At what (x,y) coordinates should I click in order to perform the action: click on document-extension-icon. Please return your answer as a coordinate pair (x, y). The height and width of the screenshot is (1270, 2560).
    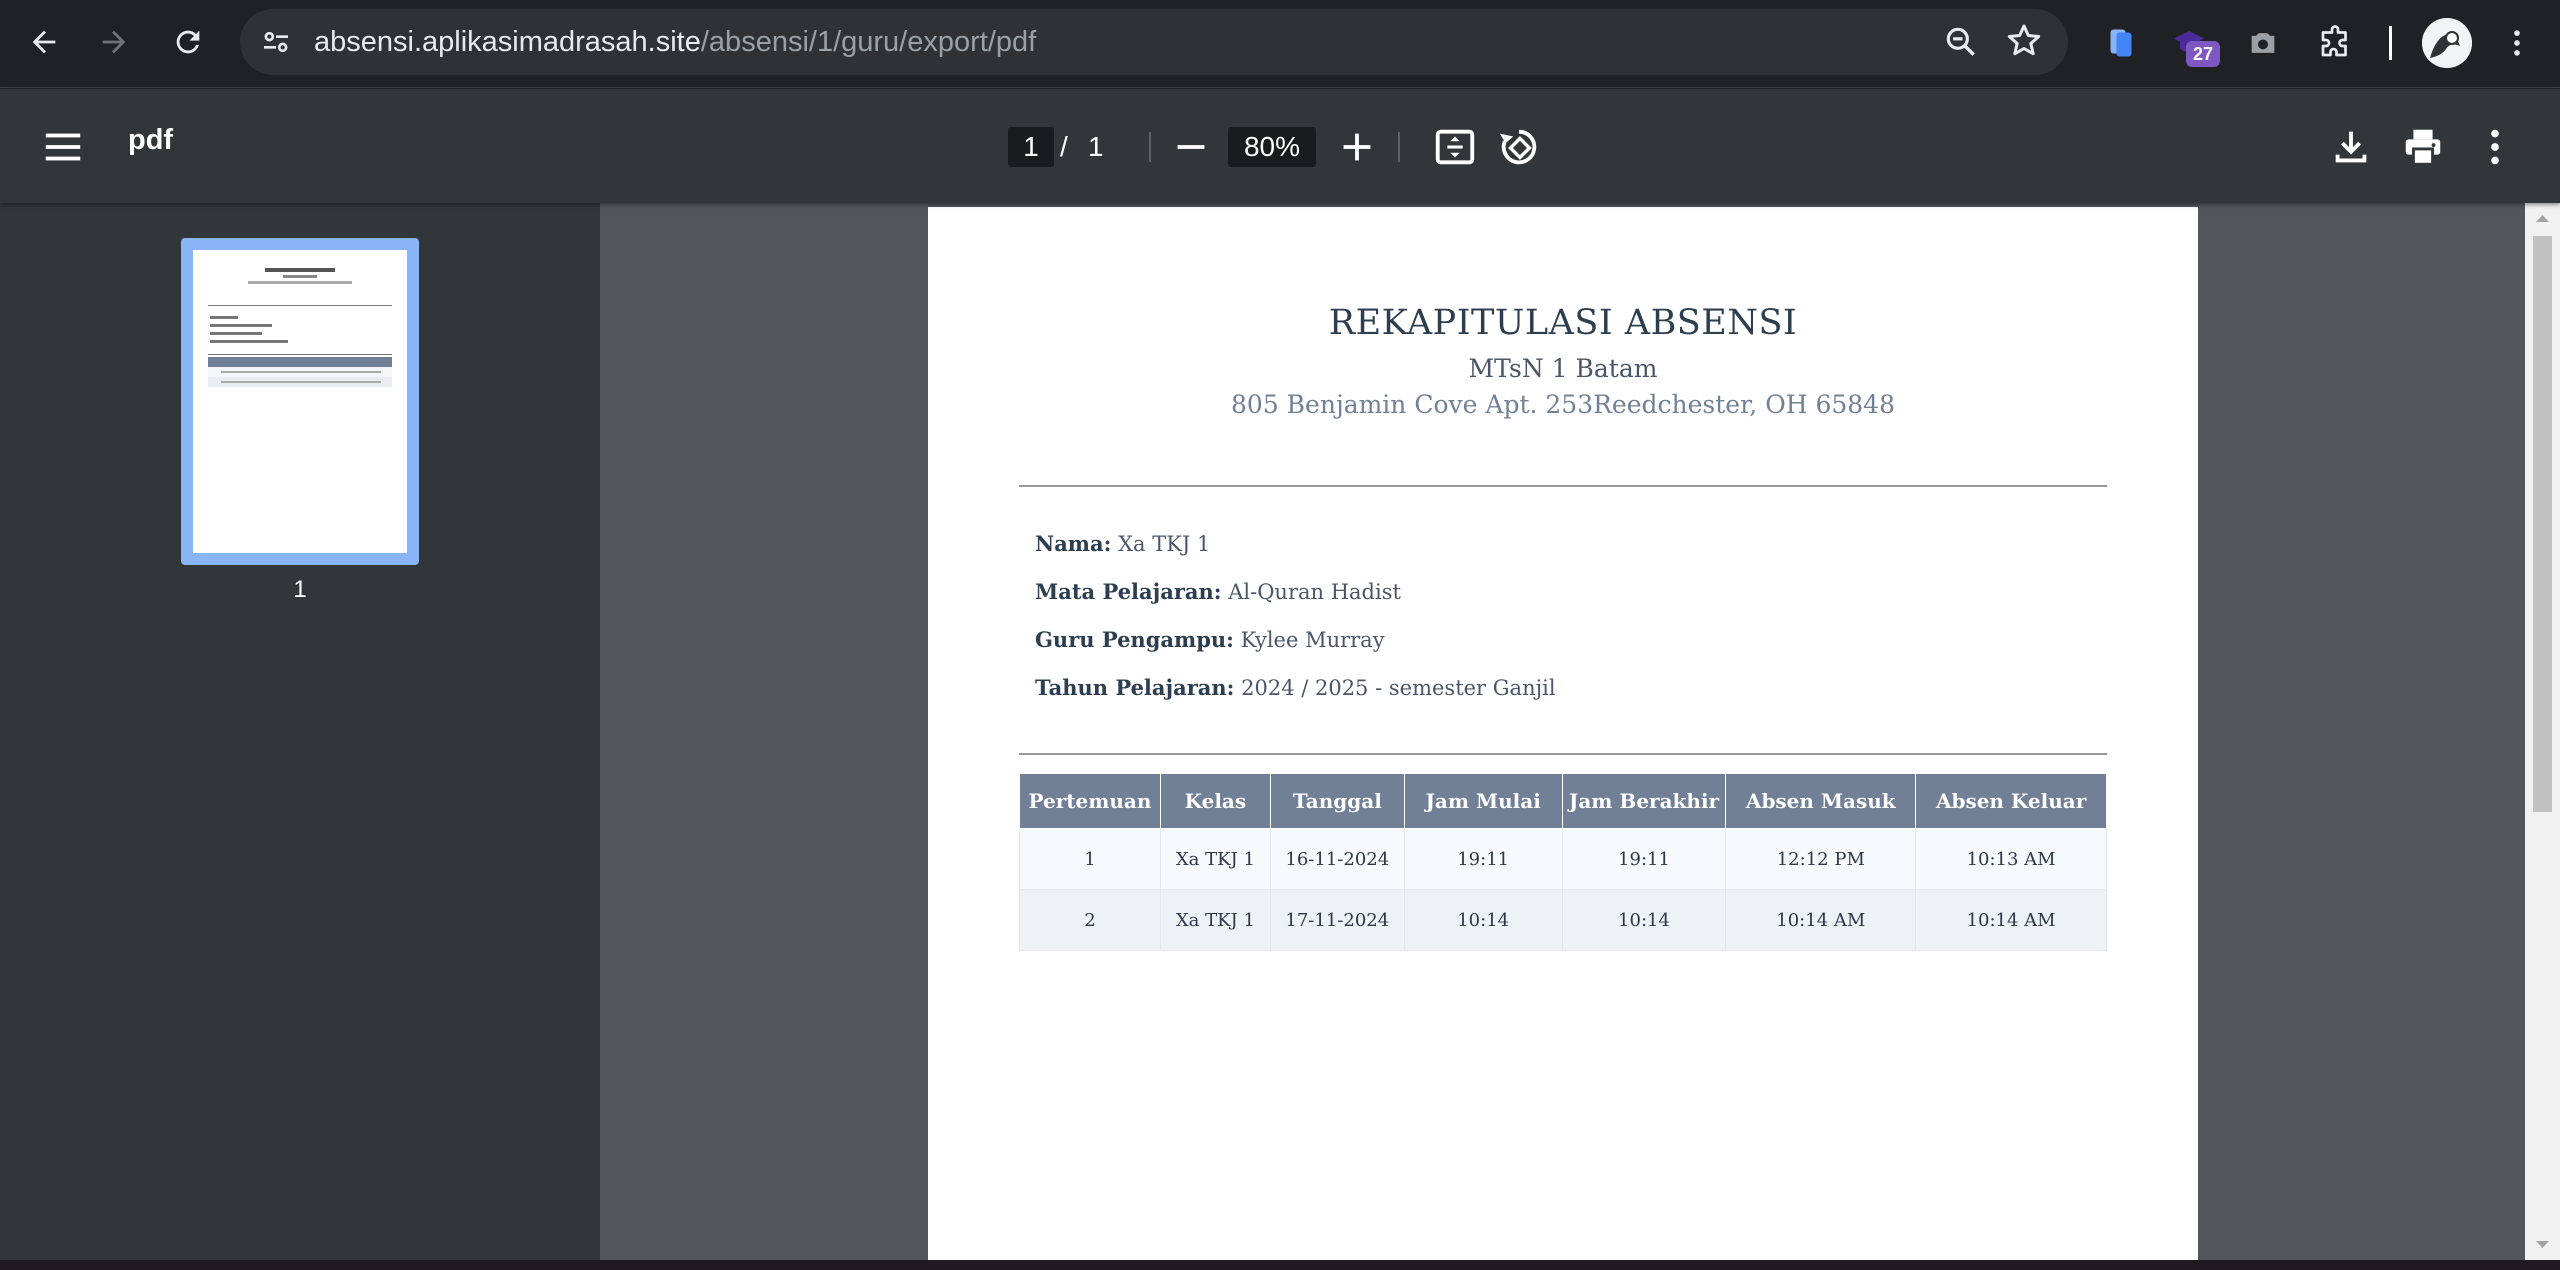
    Looking at the image, I should click on (2121, 43).